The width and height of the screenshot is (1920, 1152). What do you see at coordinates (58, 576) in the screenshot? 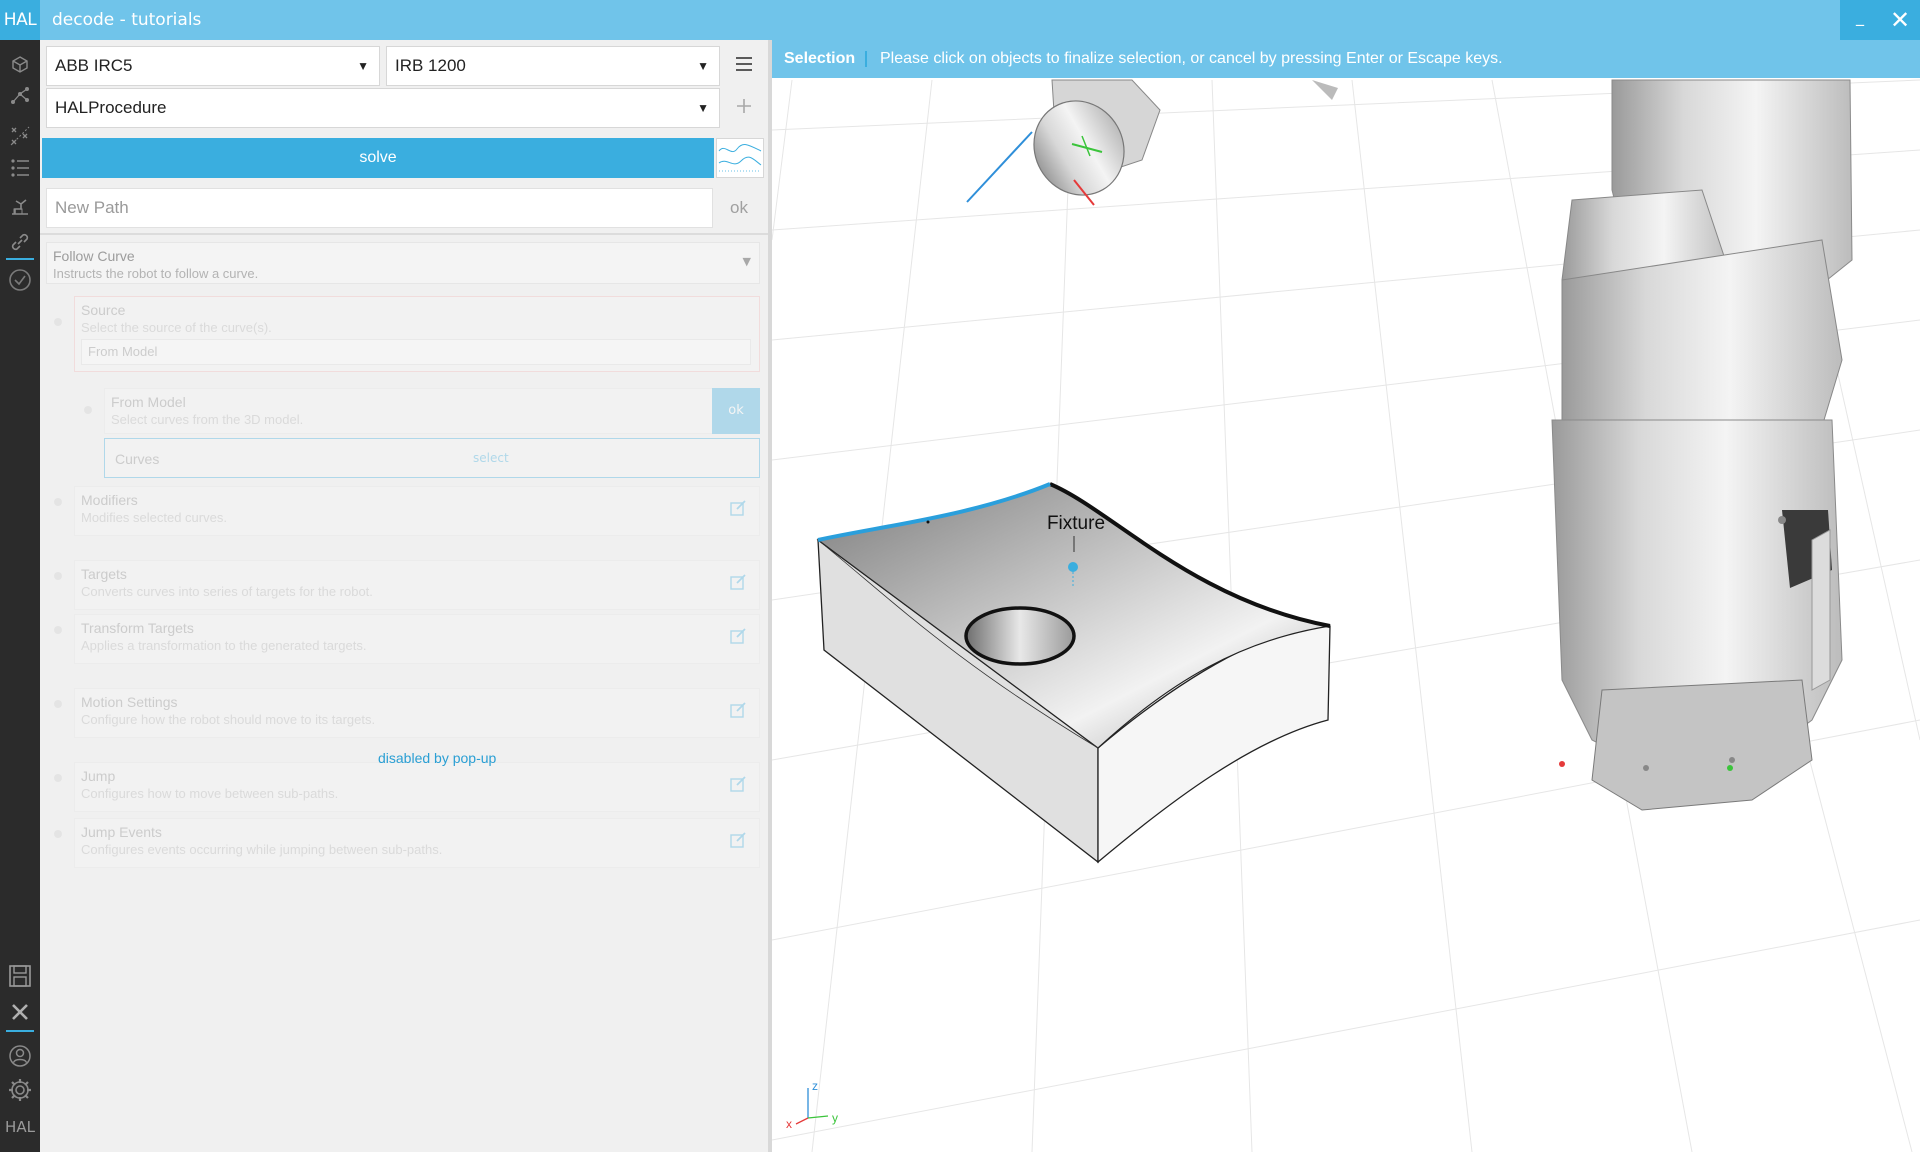
I see `targets-bullet` at bounding box center [58, 576].